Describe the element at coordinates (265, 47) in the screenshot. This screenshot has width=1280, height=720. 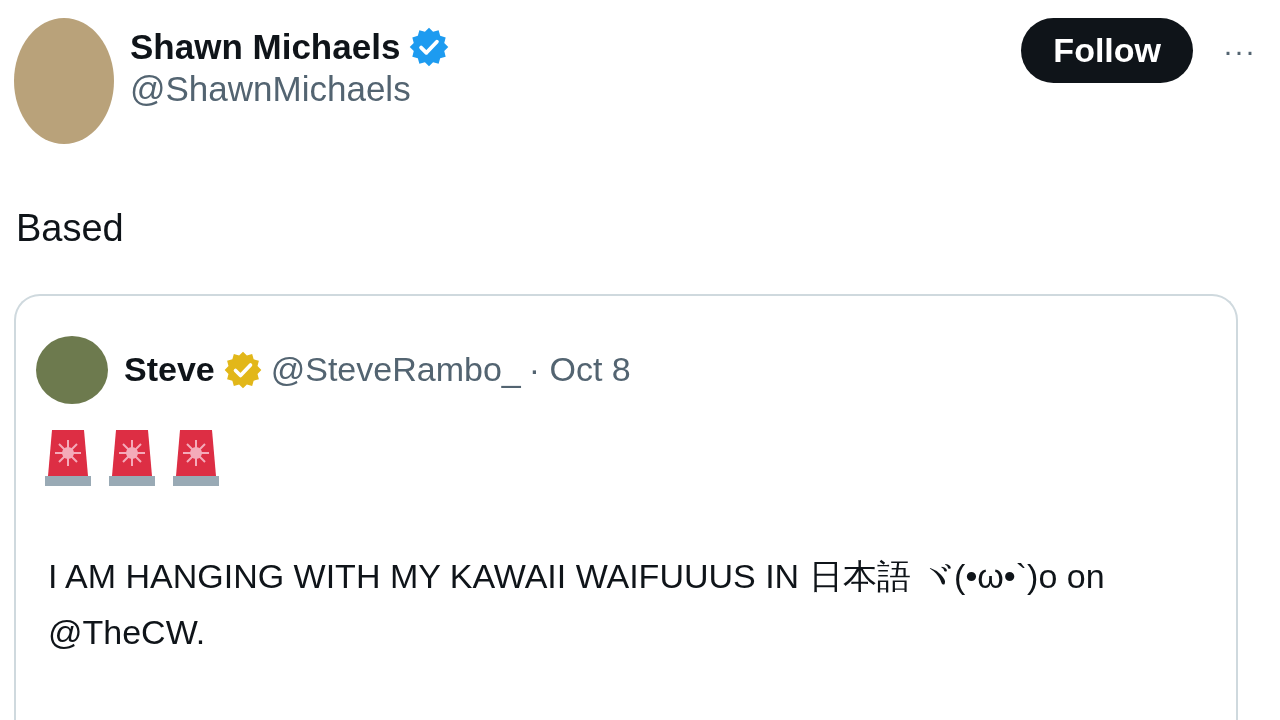
I see `author-name: Shawn Michaels` at that location.